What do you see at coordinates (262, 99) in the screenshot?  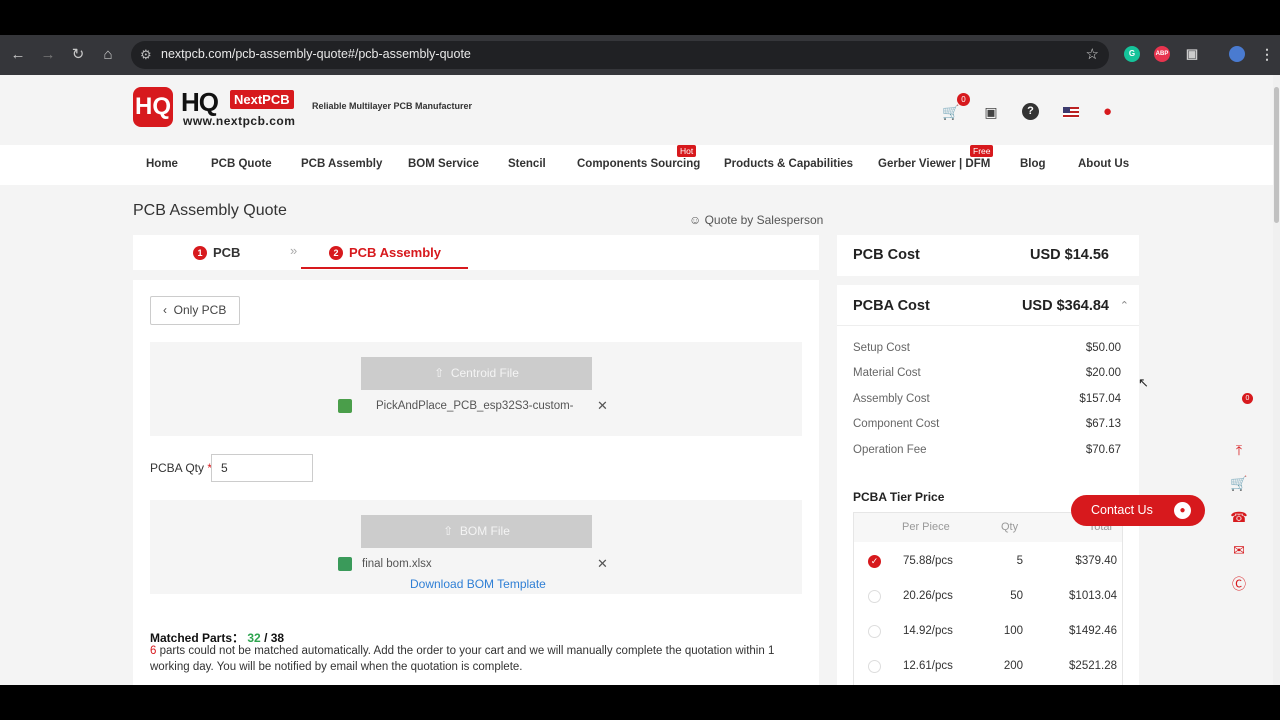 I see `logo-brand: NextPCB` at bounding box center [262, 99].